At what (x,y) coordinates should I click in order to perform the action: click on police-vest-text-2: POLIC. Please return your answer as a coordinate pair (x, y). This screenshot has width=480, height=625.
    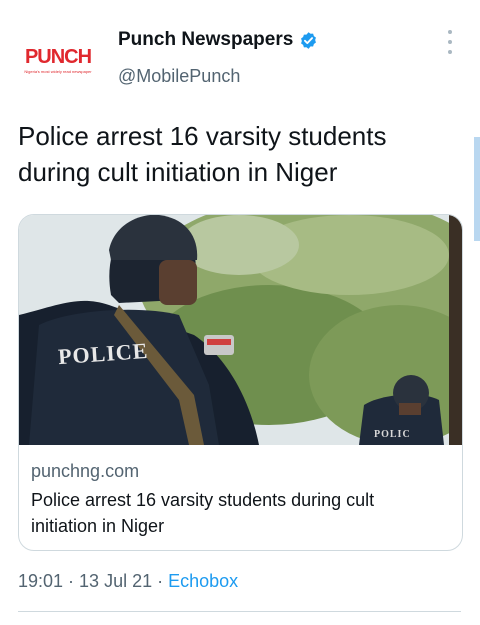
    Looking at the image, I should click on (392, 434).